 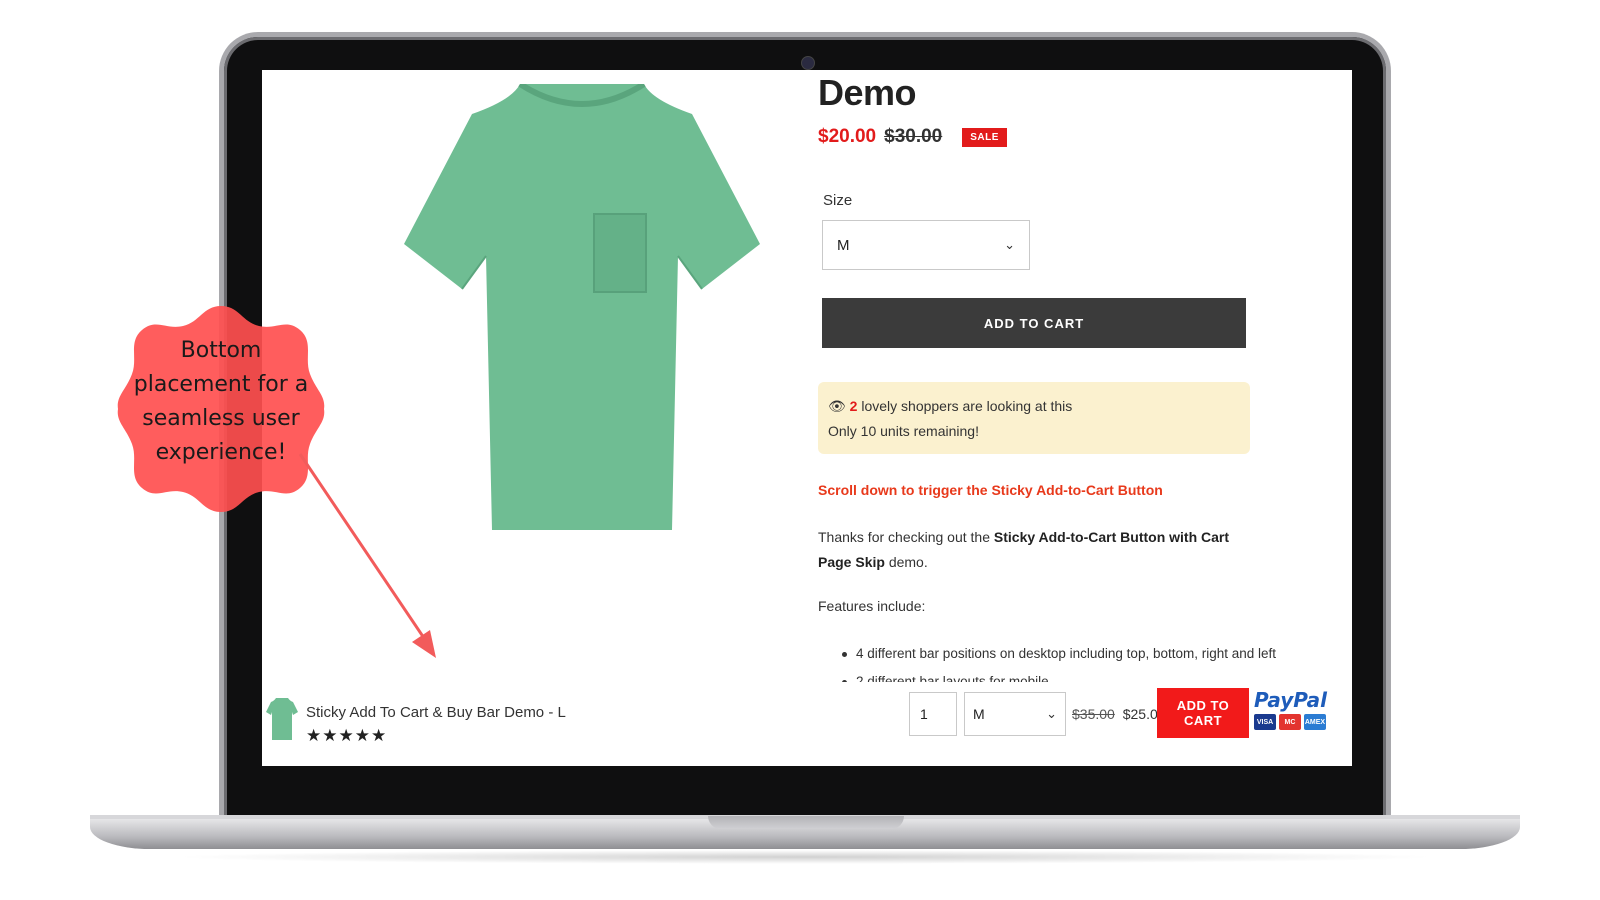 What do you see at coordinates (1291, 713) in the screenshot?
I see `paypal-button: PayPal VISA MC AMEX` at bounding box center [1291, 713].